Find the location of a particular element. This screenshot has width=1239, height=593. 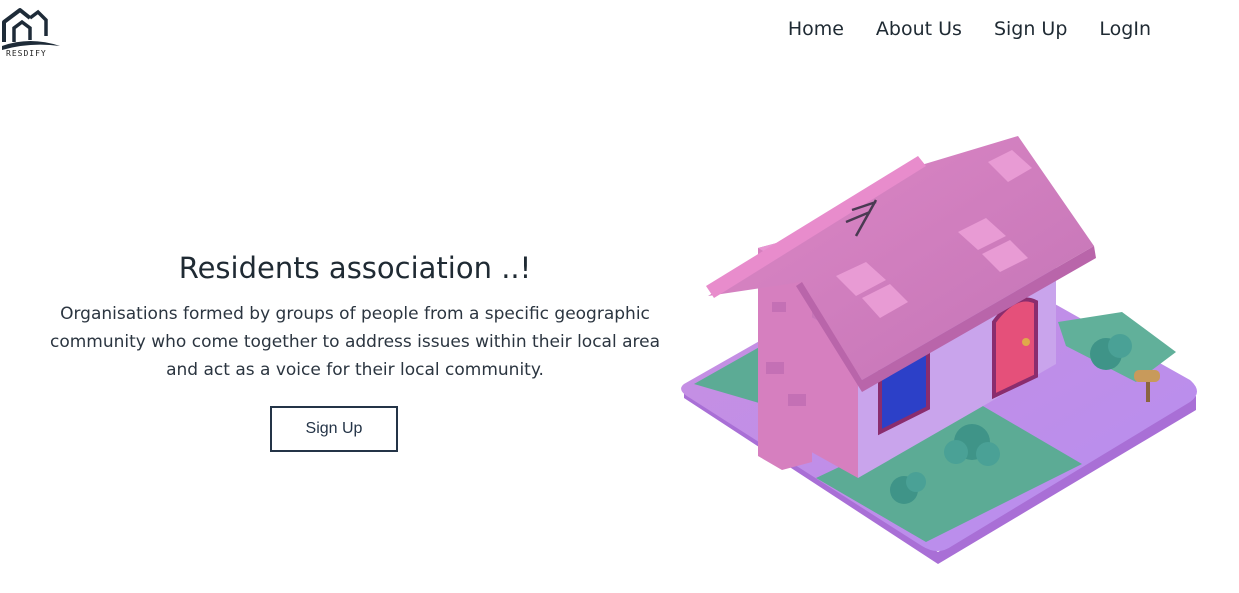

nav-login: LogIn is located at coordinates (1125, 29).